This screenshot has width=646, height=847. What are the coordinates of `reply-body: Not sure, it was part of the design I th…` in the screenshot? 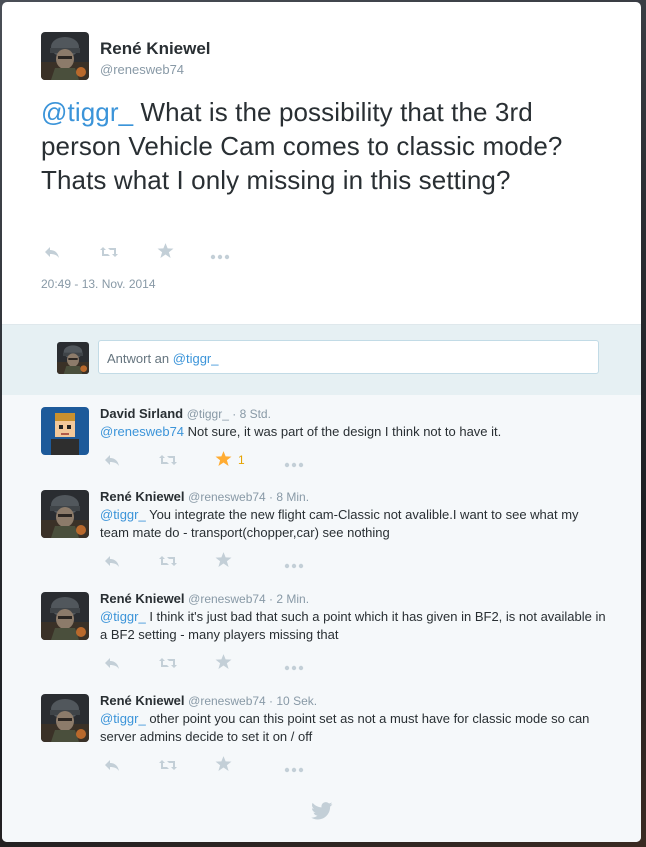 It's located at (343, 431).